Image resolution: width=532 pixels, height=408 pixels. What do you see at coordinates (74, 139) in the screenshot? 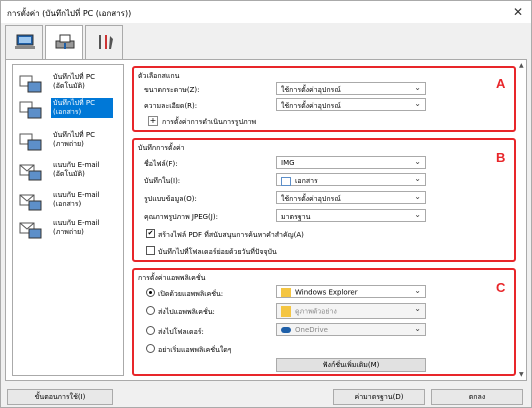
I see `sidebar-item-label: บันทึกไปที่ PC (ภาพถ่าย)` at bounding box center [74, 139].